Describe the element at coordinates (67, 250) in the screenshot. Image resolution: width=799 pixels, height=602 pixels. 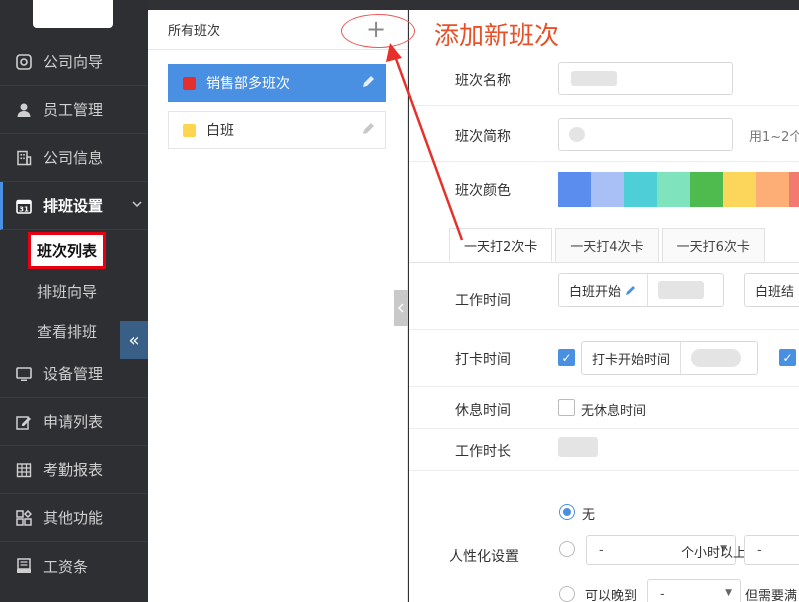
I see `subnav-shift-list: 班次列表` at that location.